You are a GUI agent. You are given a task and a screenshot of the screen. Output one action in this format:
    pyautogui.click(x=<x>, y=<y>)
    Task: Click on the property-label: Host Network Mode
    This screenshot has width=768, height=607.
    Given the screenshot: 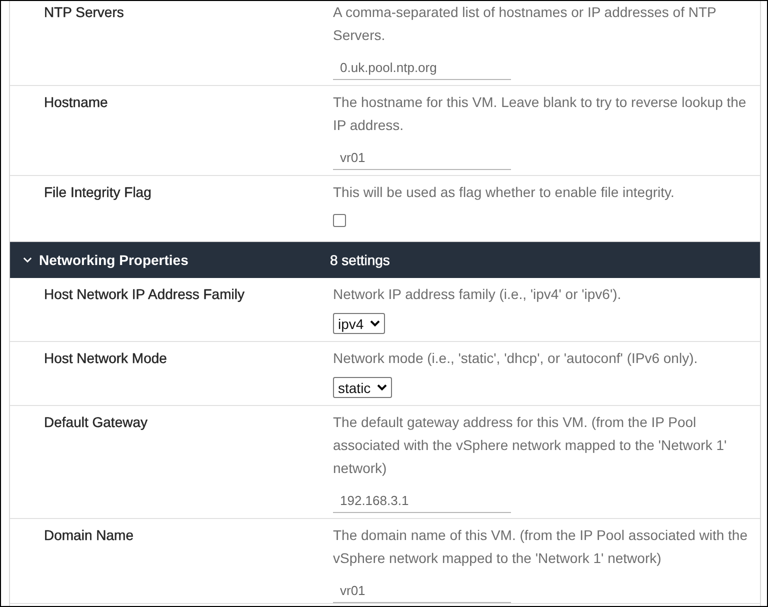 What is the action you would take?
    pyautogui.click(x=105, y=358)
    